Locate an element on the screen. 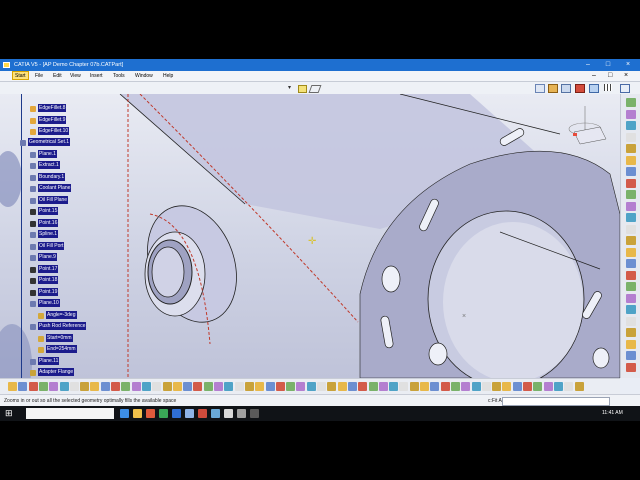  taskbar-clock: 11:41 AM is located at coordinates (612, 413).